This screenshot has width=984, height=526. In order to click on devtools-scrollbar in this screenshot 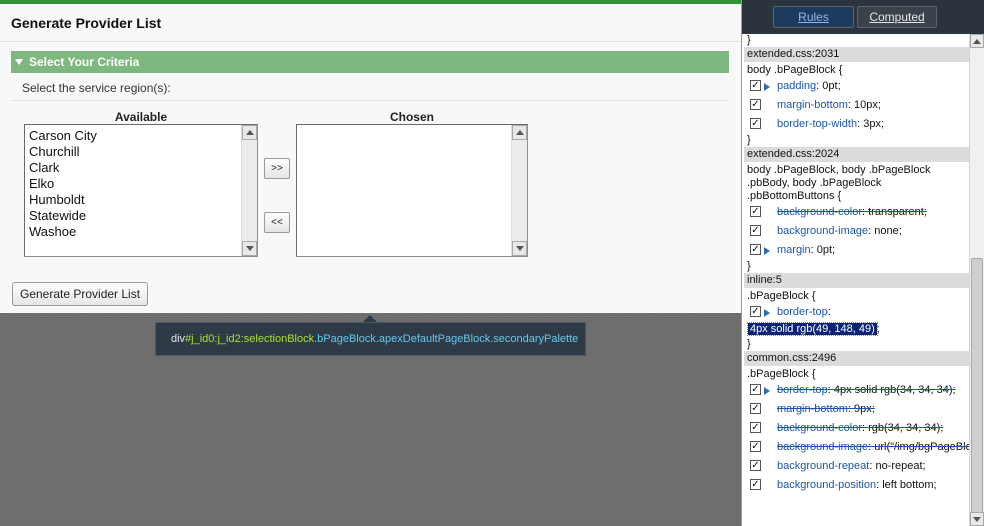, I will do `click(976, 280)`.